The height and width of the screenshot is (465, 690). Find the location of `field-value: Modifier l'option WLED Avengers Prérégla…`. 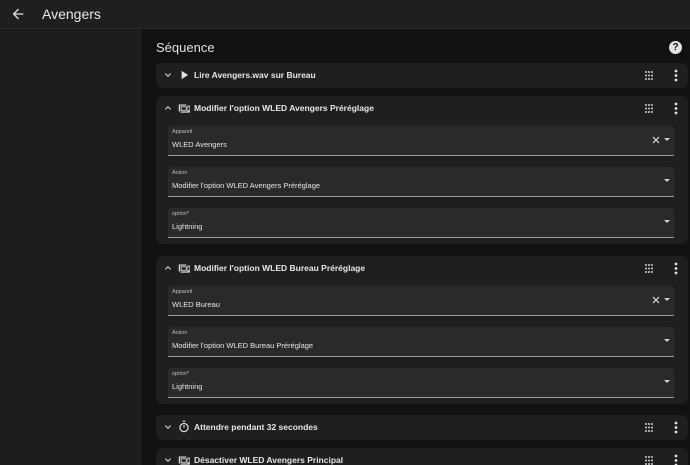

field-value: Modifier l'option WLED Avengers Prérégla… is located at coordinates (246, 185).